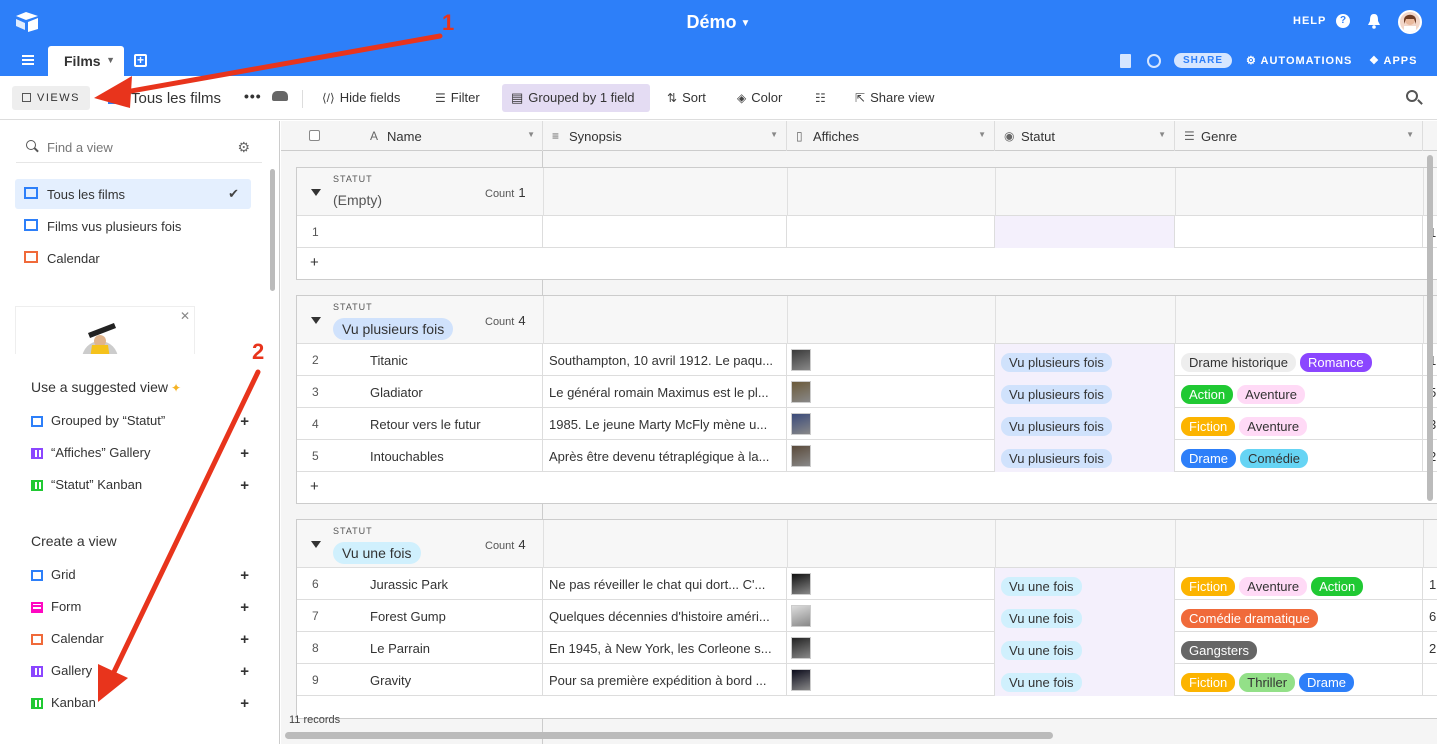 The height and width of the screenshot is (744, 1437). Describe the element at coordinates (1085, 232) in the screenshot. I see `statut-cell` at that location.